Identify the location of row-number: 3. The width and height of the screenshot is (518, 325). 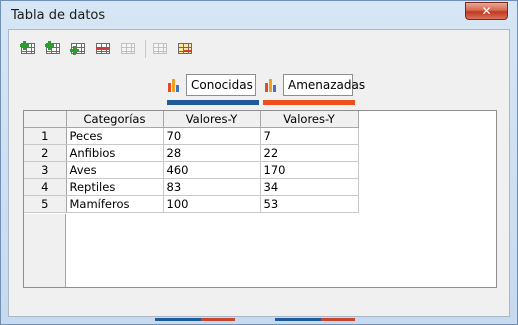
(45, 170).